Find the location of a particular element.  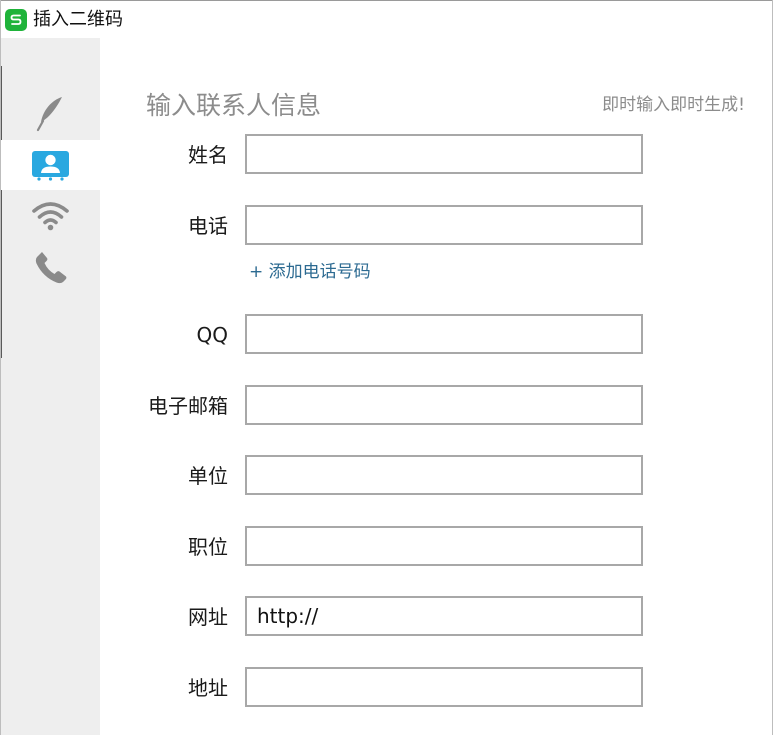

email-label: 电子邮箱 is located at coordinates (188, 406).